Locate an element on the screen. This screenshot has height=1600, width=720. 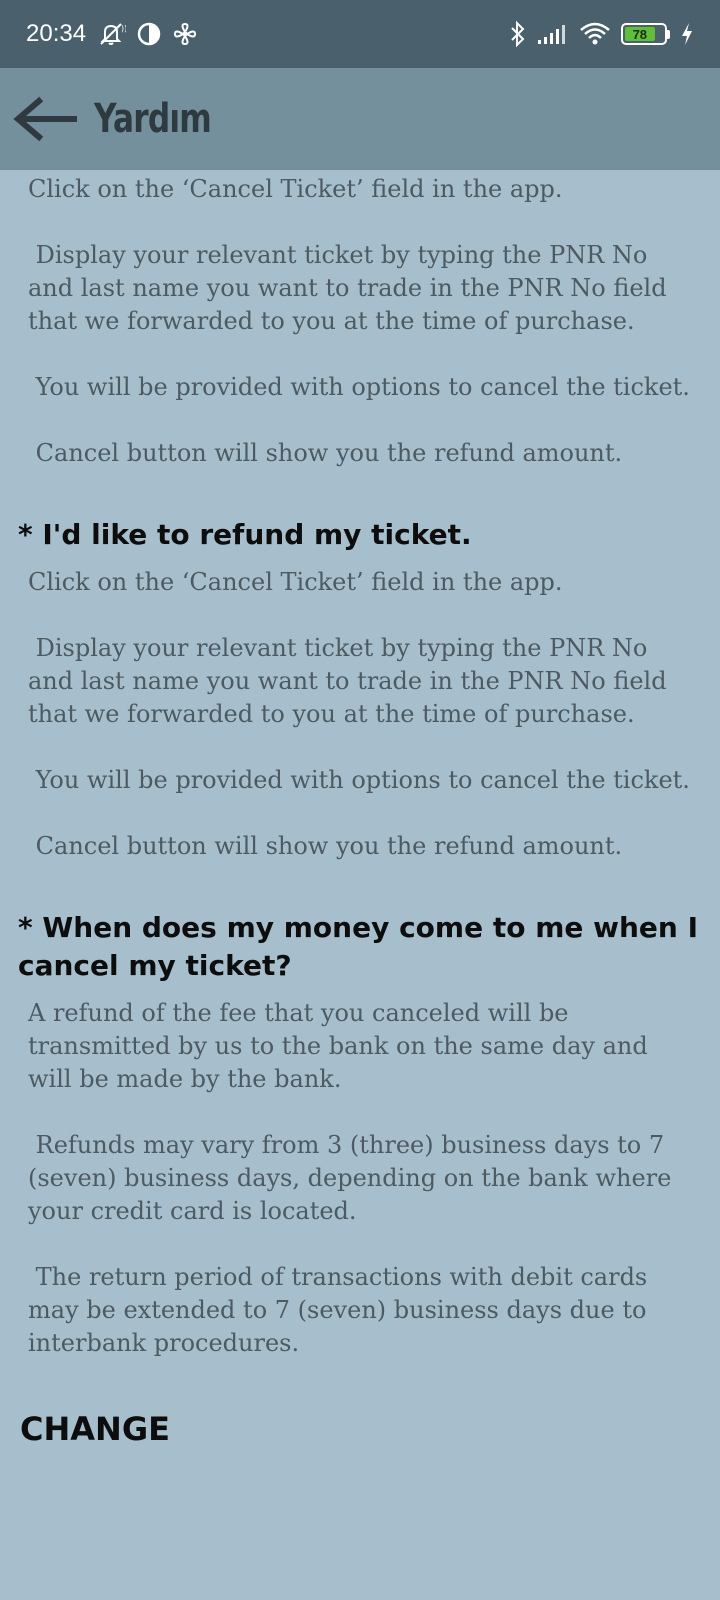
status-right: 78 is located at coordinates (601, 34).